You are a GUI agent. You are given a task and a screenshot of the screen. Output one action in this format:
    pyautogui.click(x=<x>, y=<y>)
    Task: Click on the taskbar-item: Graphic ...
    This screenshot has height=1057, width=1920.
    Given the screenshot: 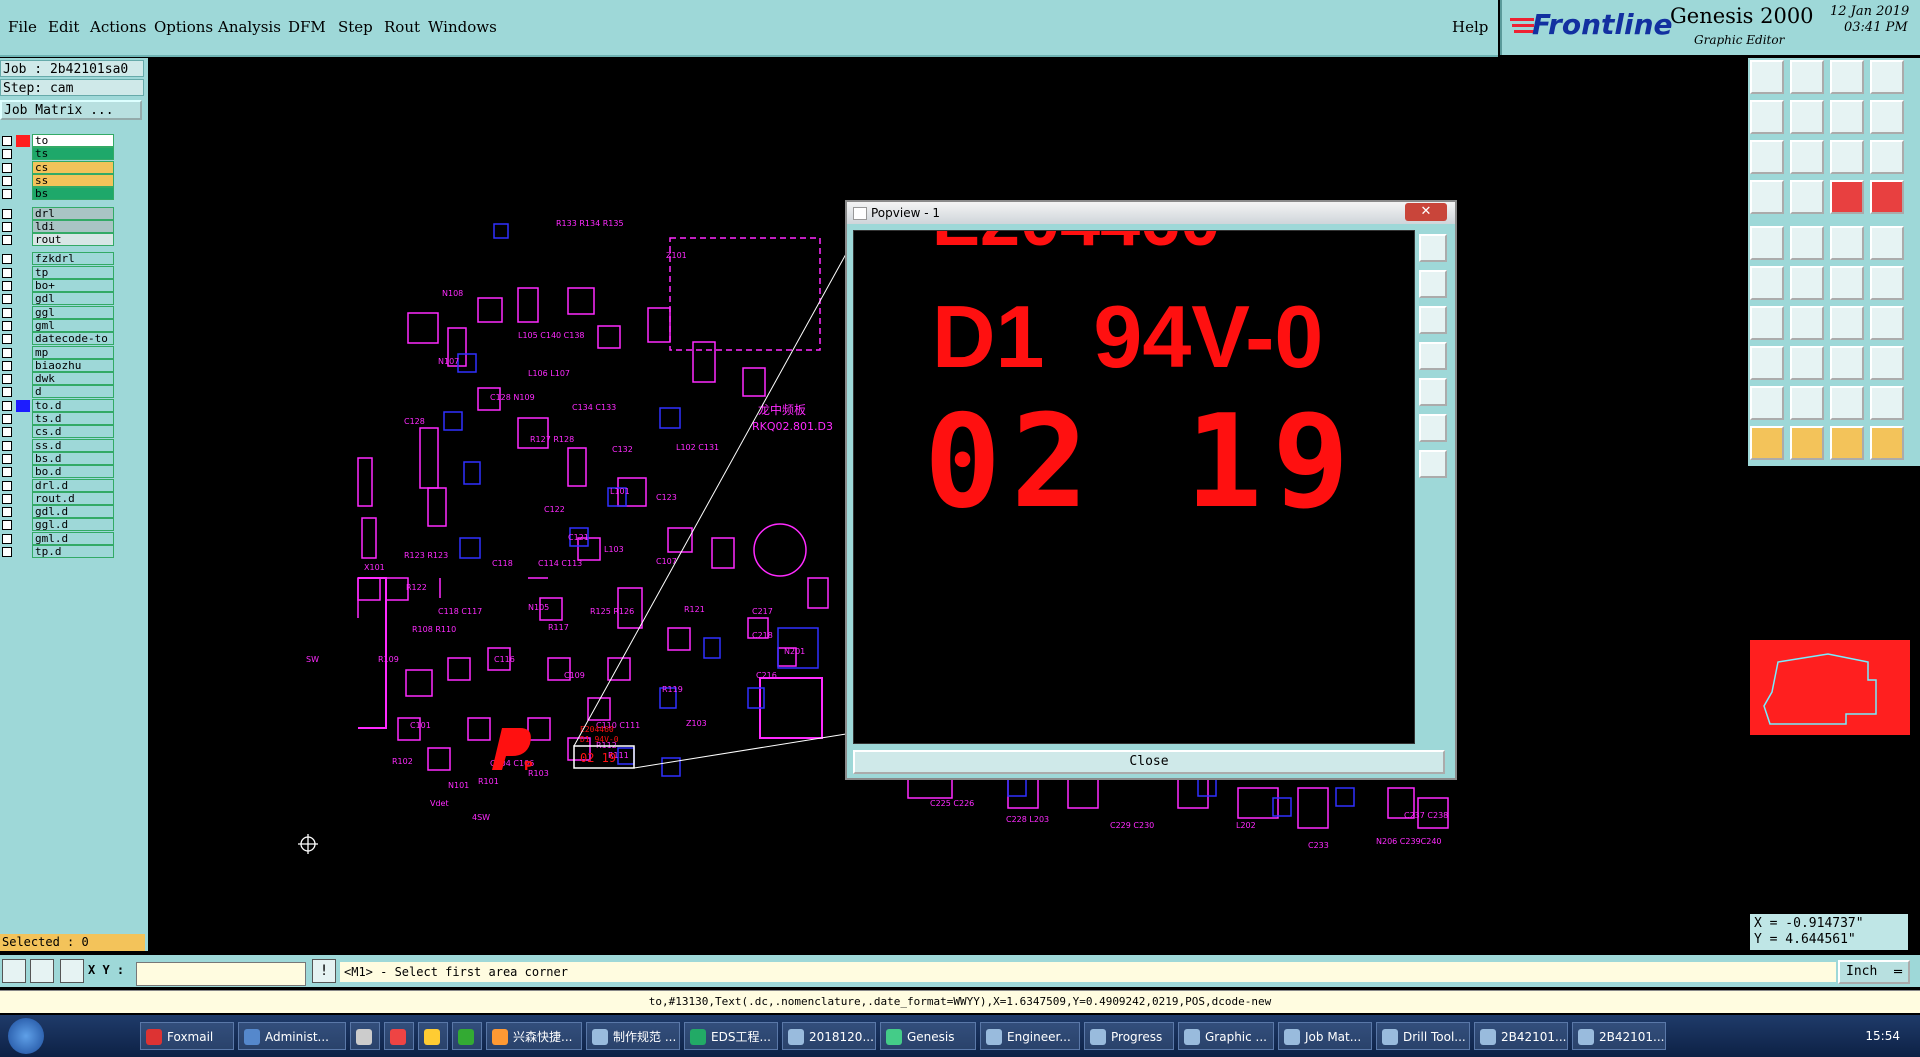 What is the action you would take?
    pyautogui.click(x=1226, y=1036)
    